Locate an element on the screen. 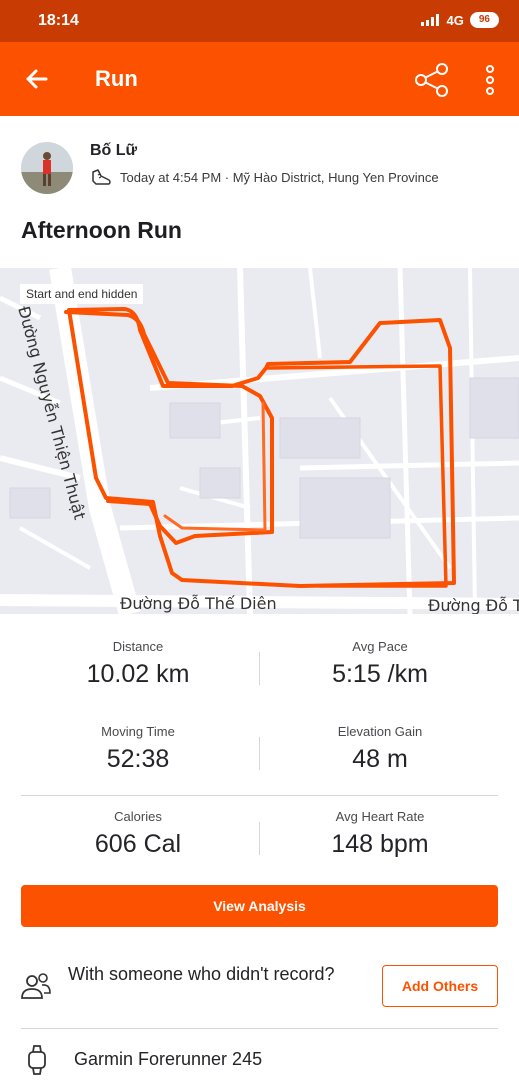 Image resolution: width=519 pixels, height=1080 pixels. stat-avg-pace: Avg Pace 5:15 /km is located at coordinates (380, 664).